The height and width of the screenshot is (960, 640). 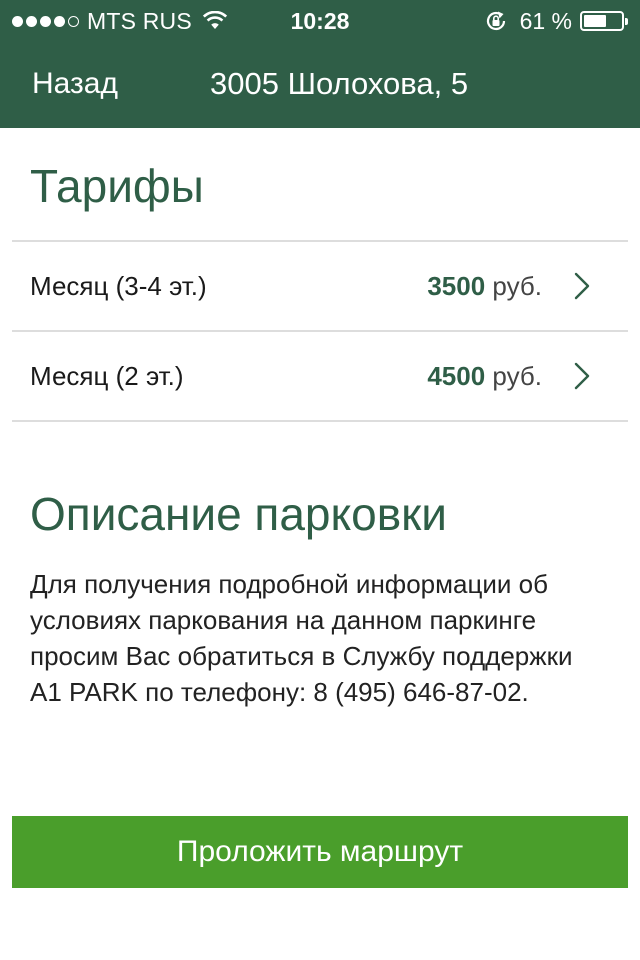 I want to click on tariff-price: 3500 руб., so click(x=484, y=286).